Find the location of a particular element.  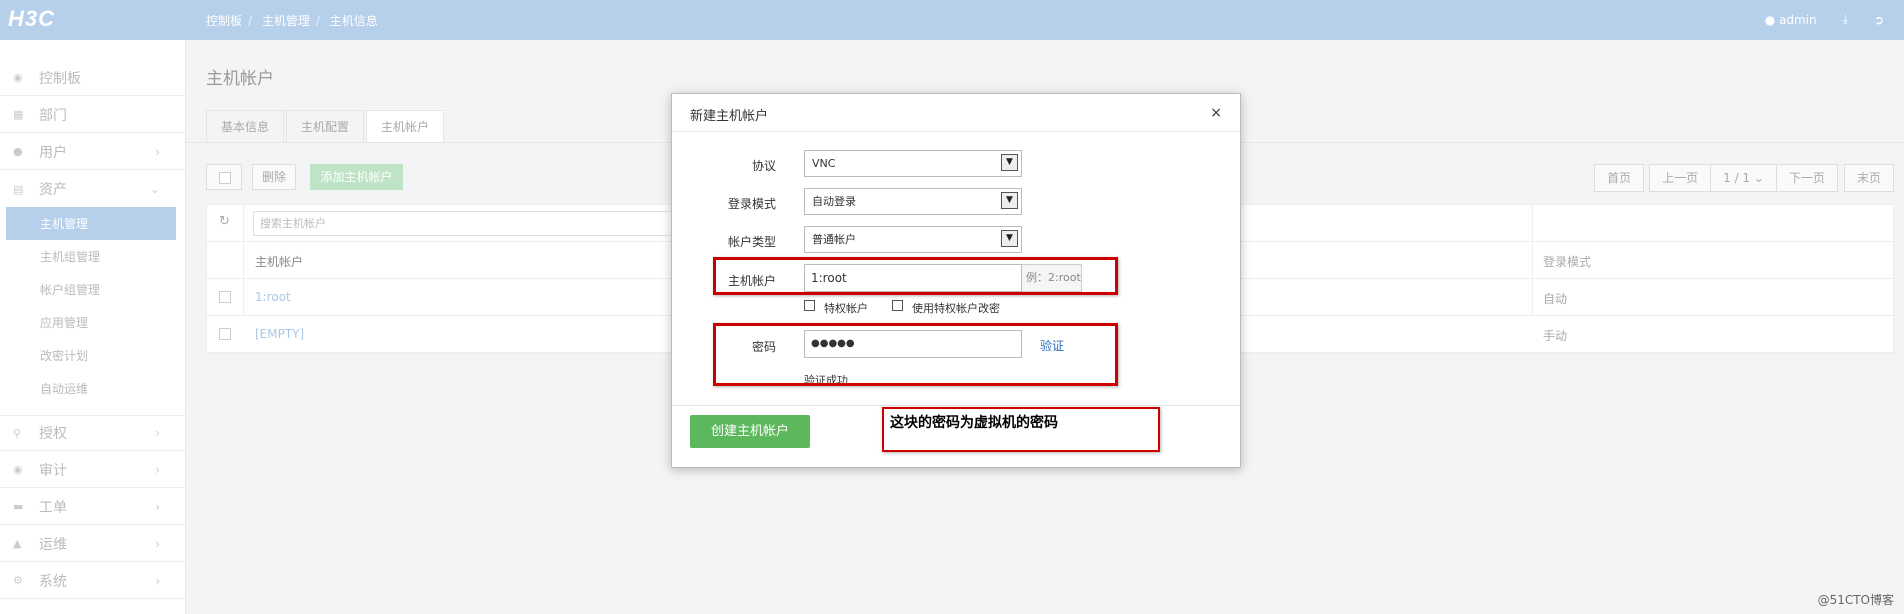

pagination: 首页 上一页 1 / 1 ⌄ 下一页 末页 is located at coordinates (1744, 178).